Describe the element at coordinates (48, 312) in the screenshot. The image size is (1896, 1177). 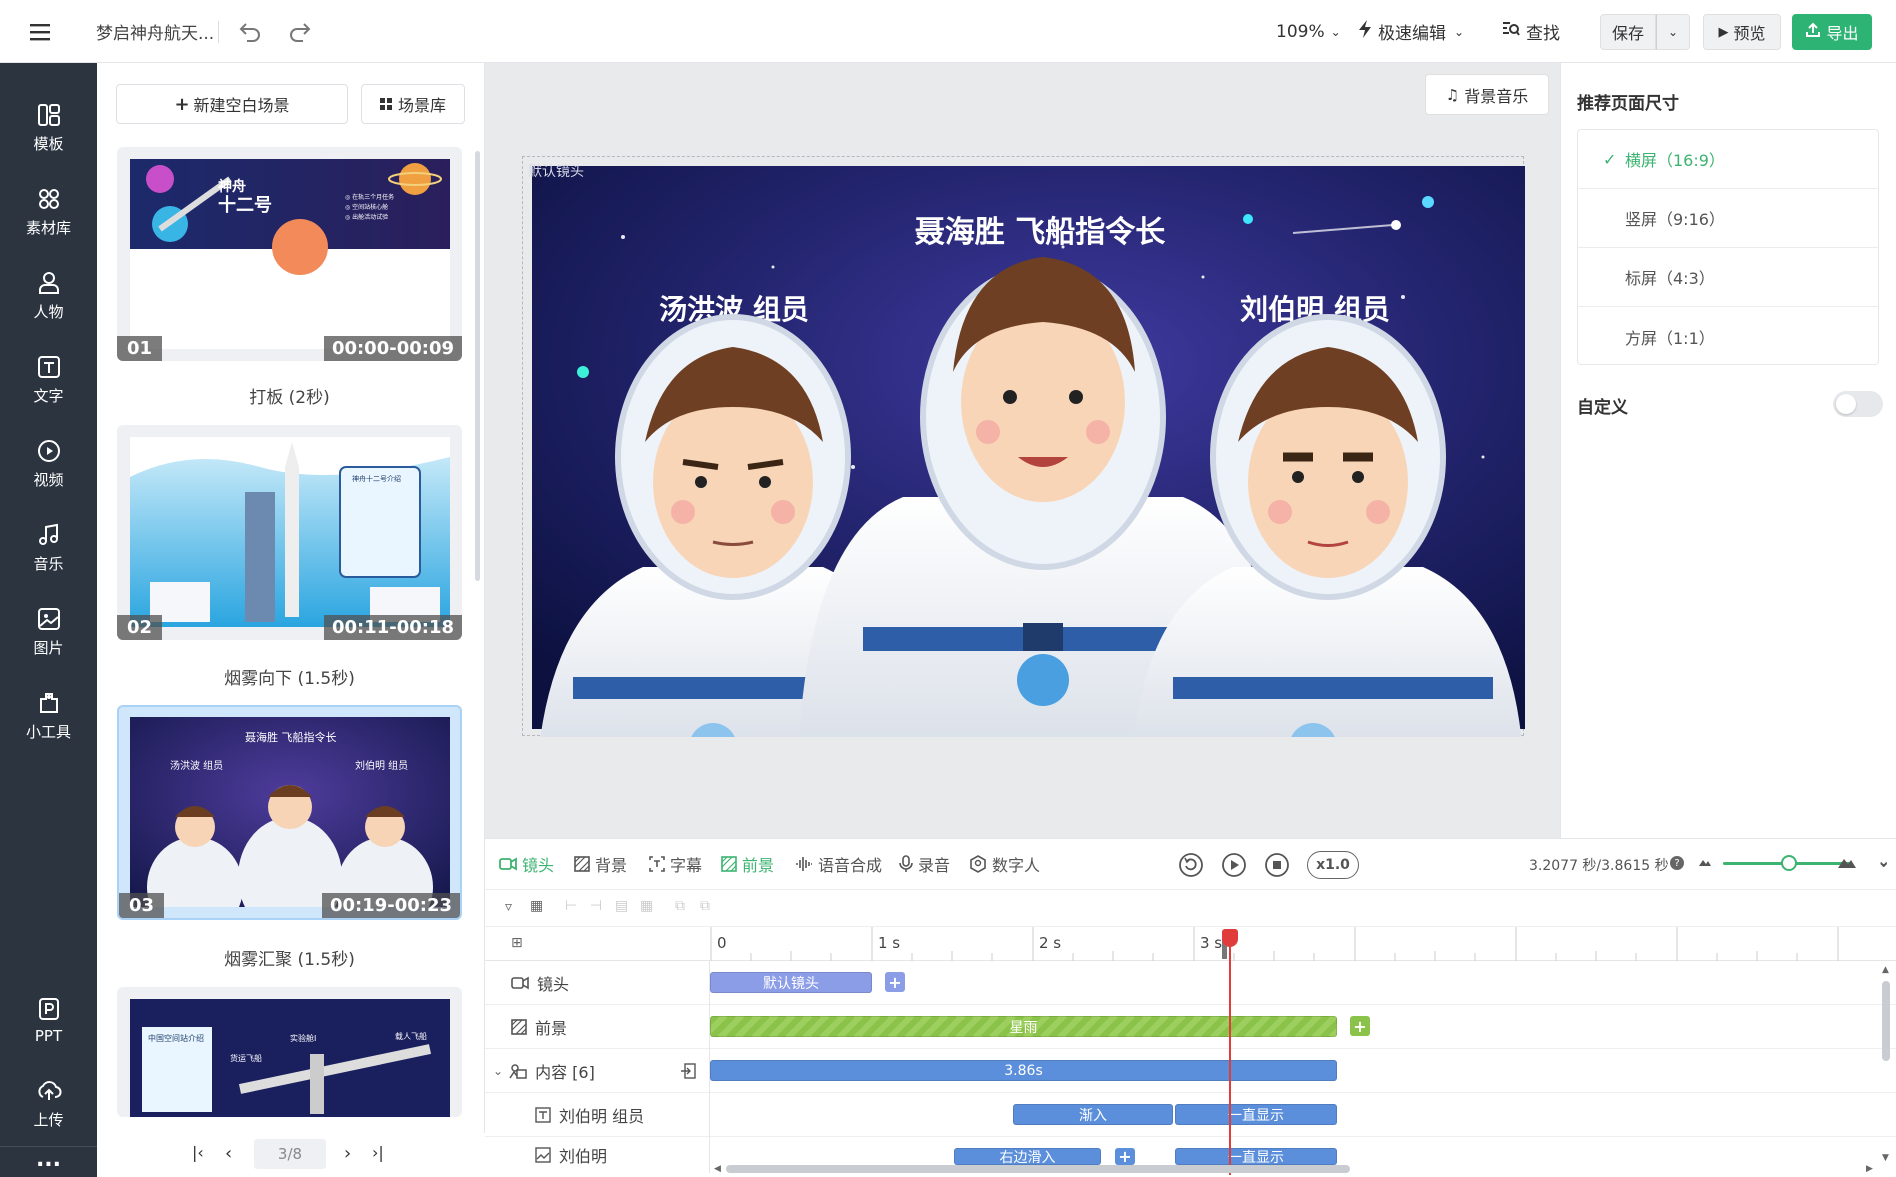
I see `nav-label: 人物` at that location.